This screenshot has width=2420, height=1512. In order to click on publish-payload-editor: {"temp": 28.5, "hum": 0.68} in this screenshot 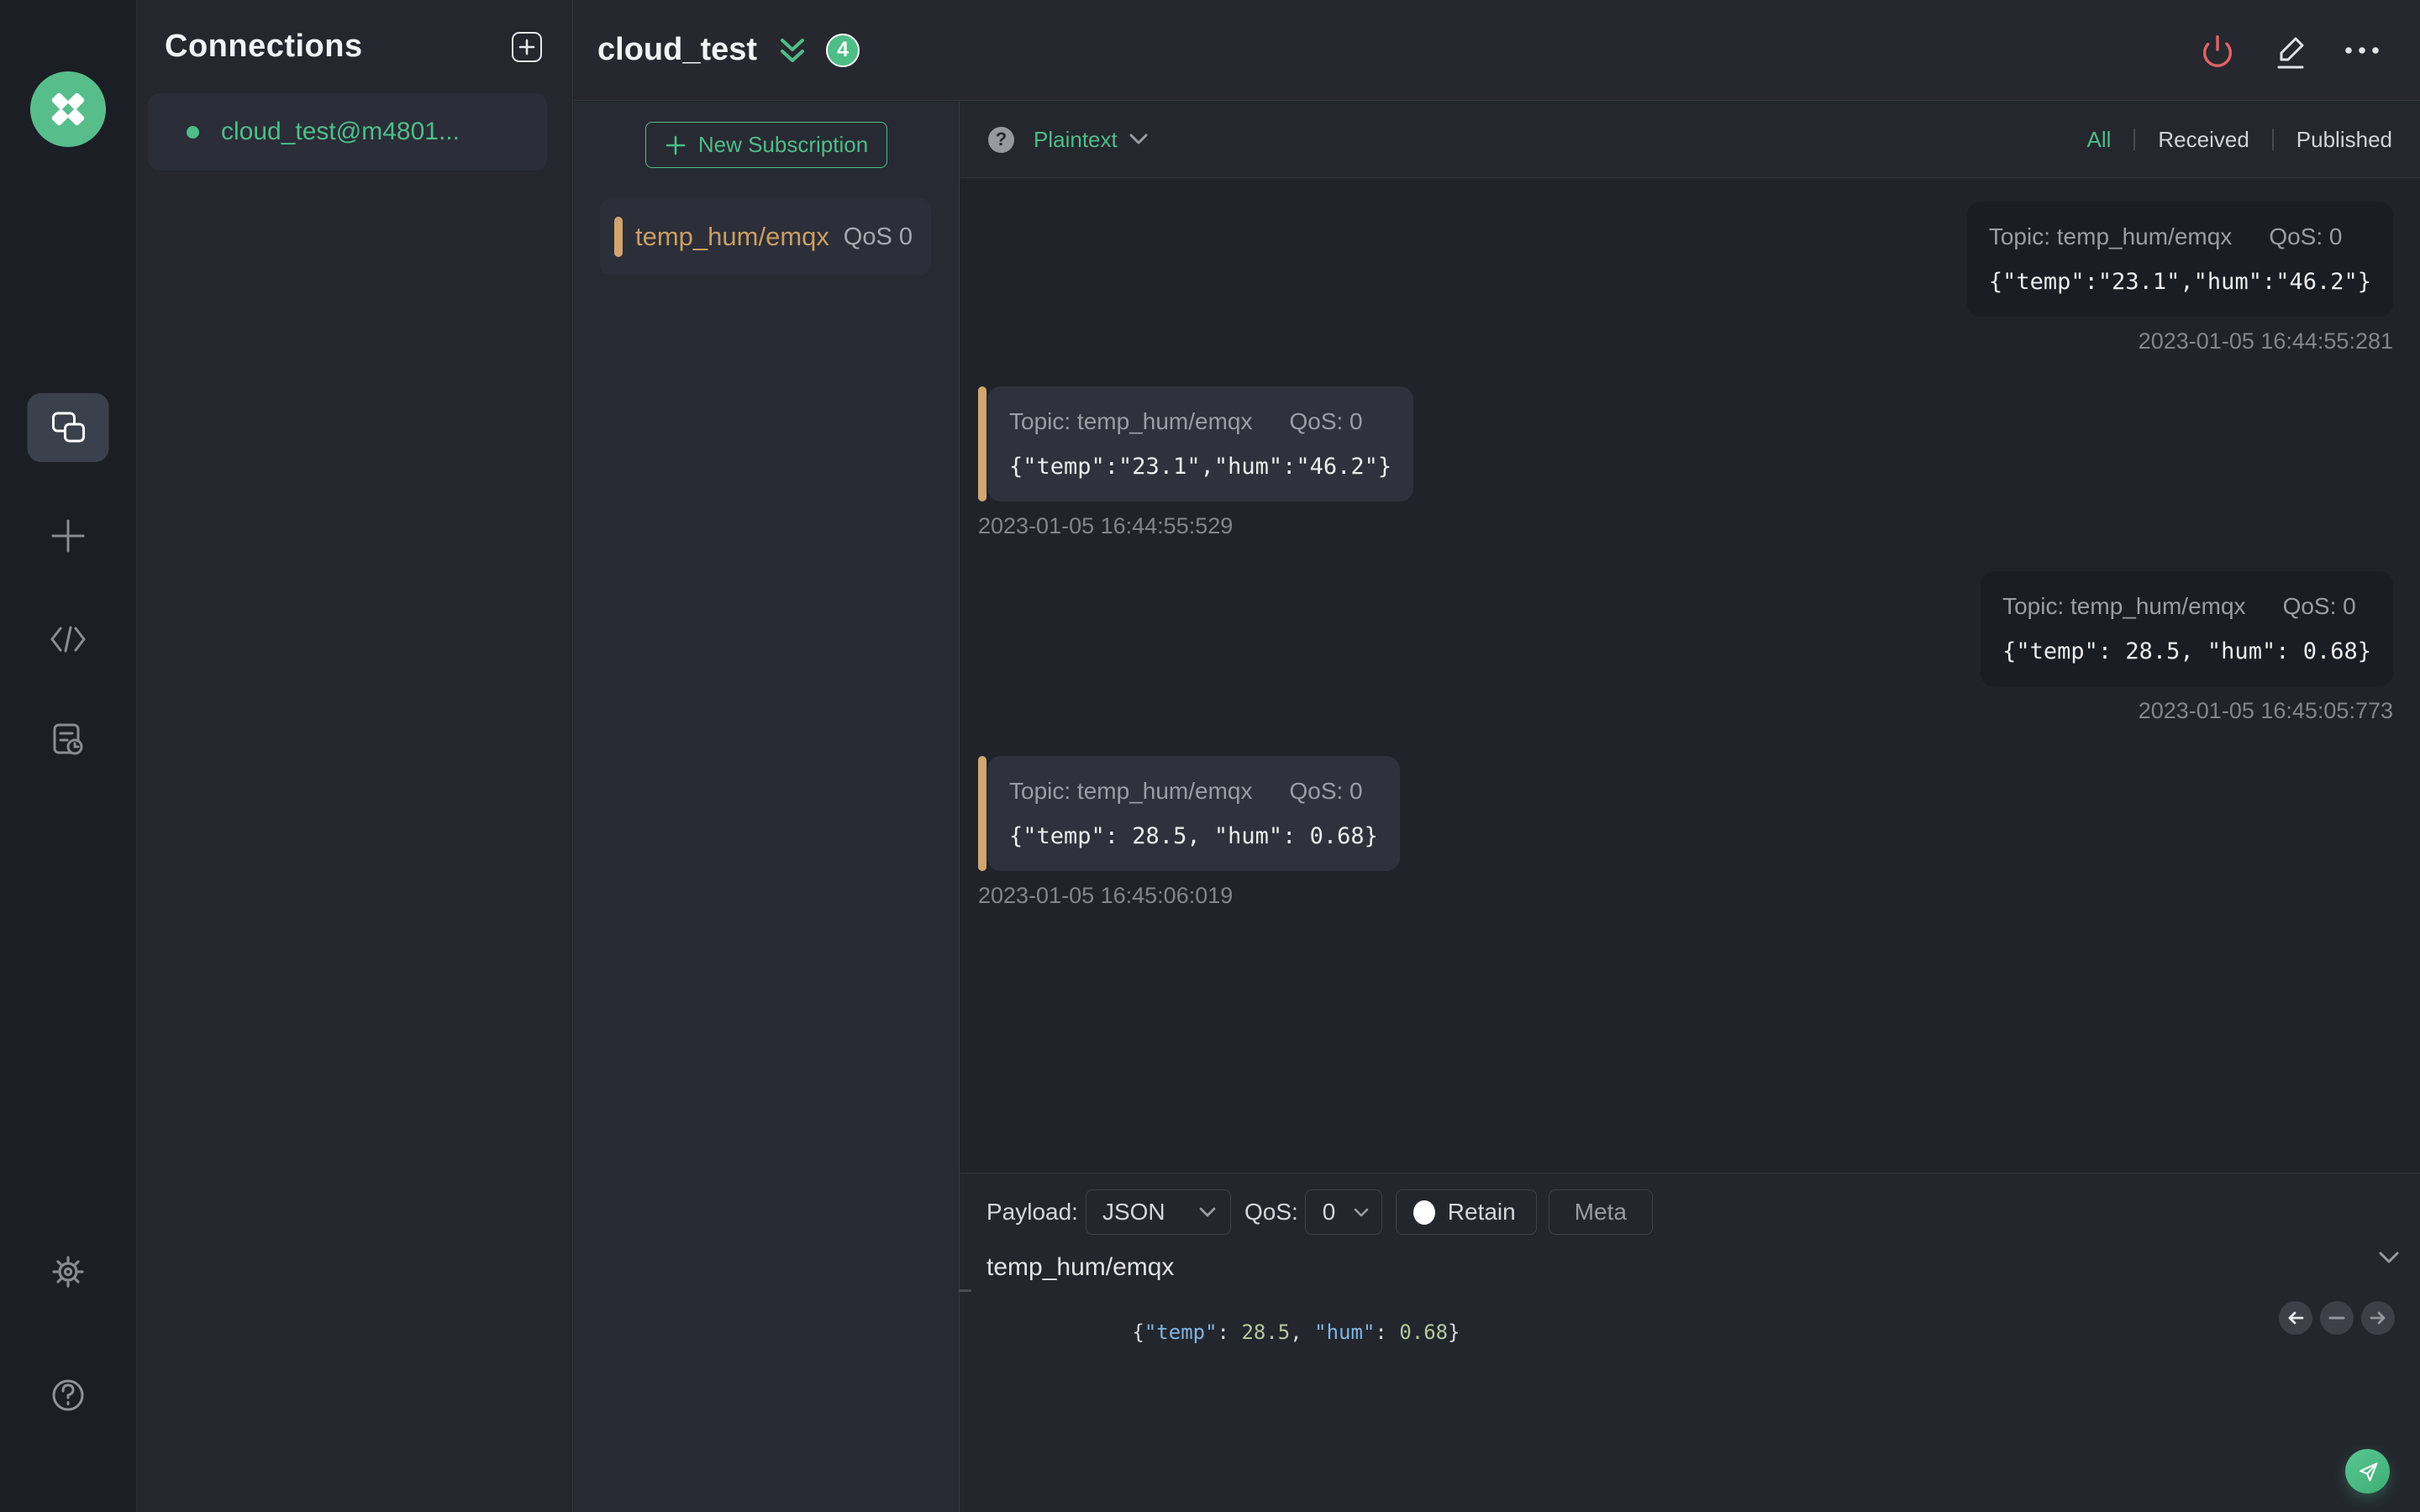, I will do `click(1703, 1332)`.